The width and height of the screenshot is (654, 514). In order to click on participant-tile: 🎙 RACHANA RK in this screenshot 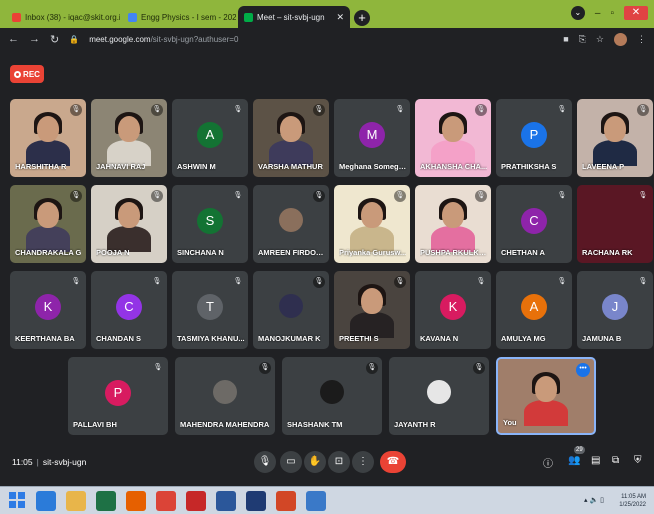, I will do `click(615, 224)`.